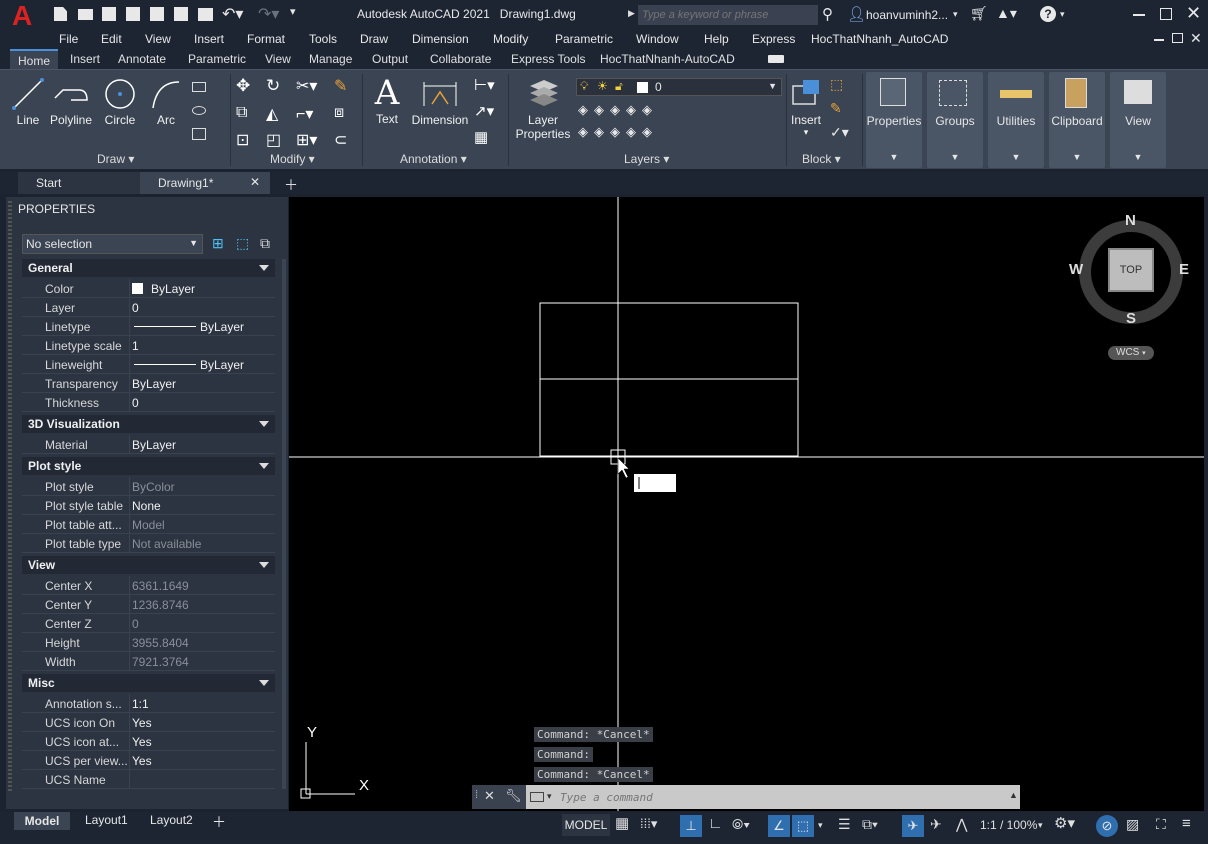 The image size is (1208, 844). What do you see at coordinates (205, 183) in the screenshot?
I see `tab-drawing1: Drawing1* ✕` at bounding box center [205, 183].